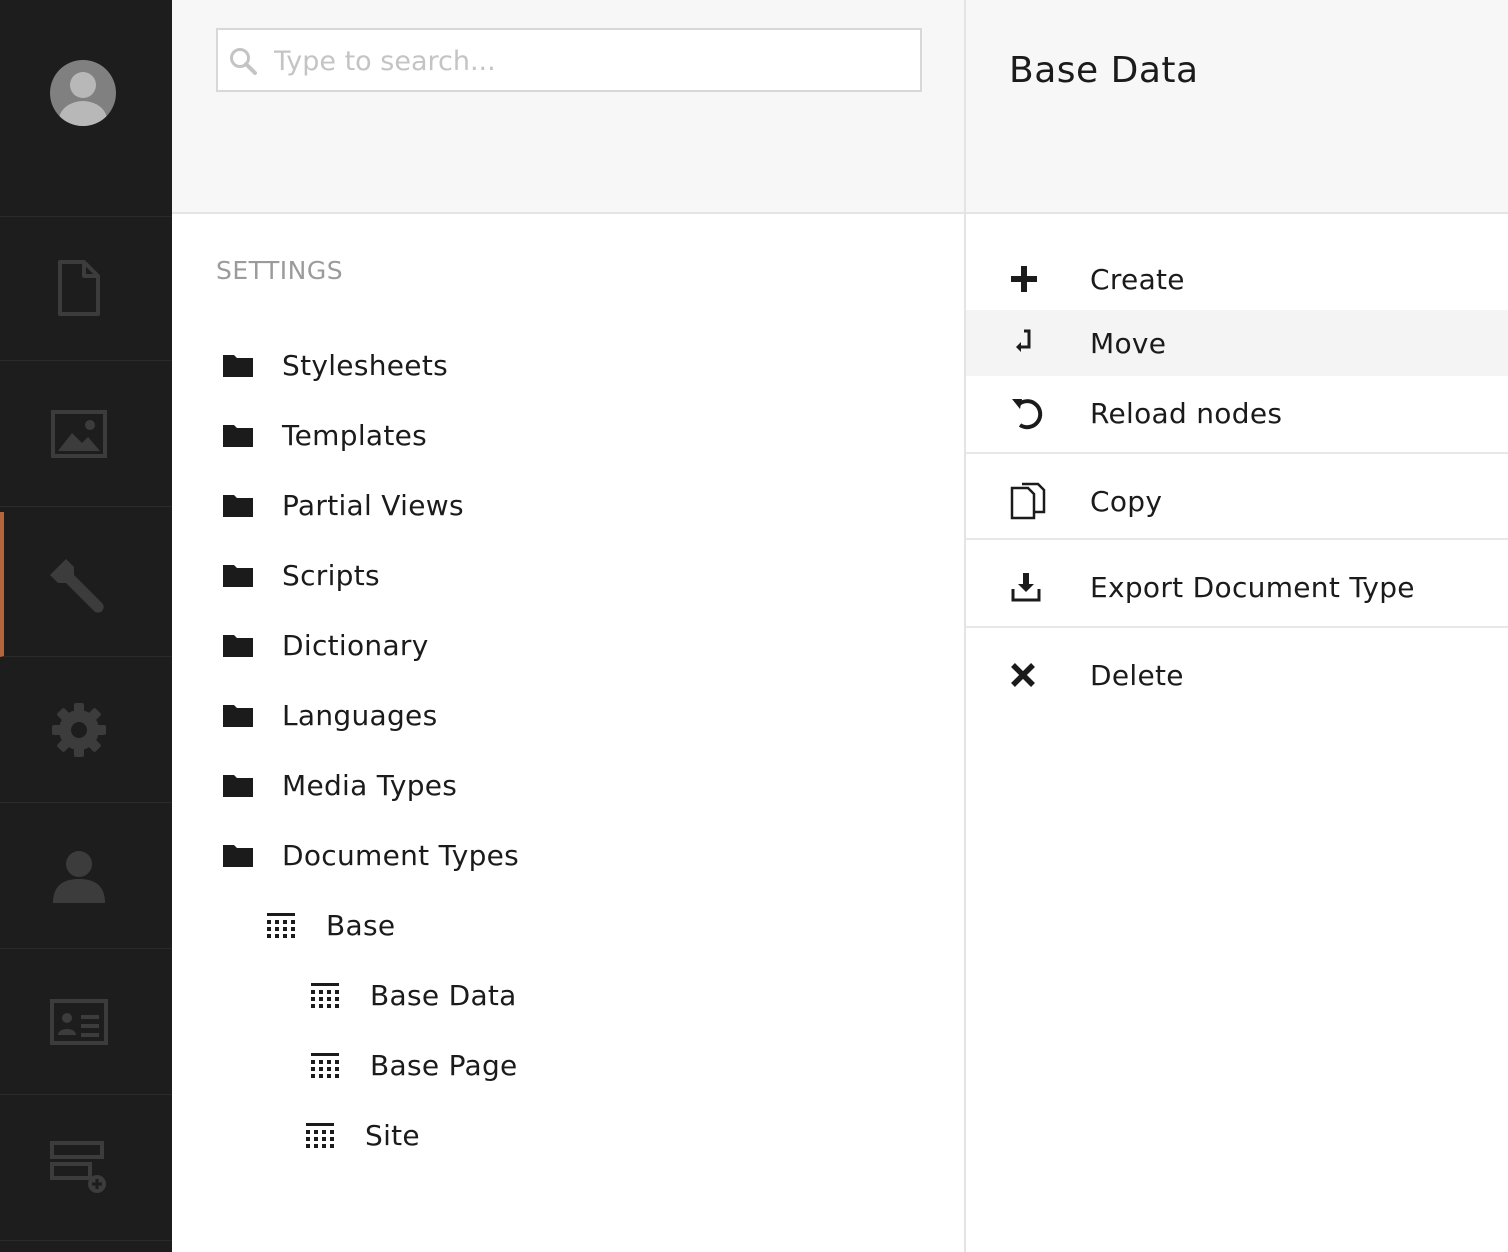 The width and height of the screenshot is (1508, 1252). What do you see at coordinates (365, 365) in the screenshot?
I see `tree-item-label: Stylesheets` at bounding box center [365, 365].